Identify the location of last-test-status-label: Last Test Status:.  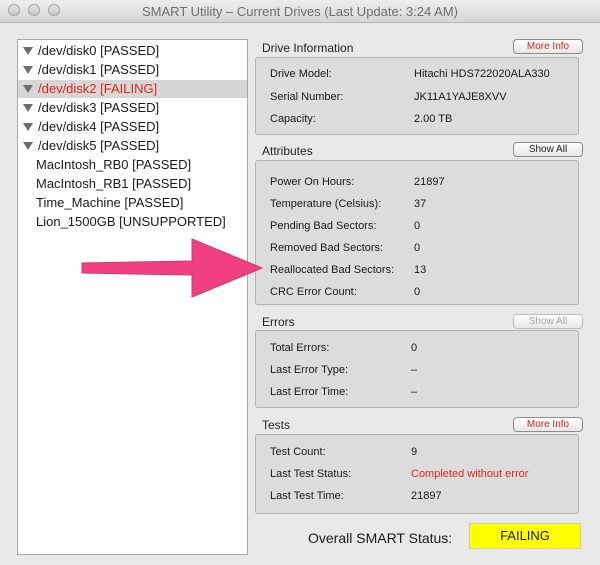
(311, 474).